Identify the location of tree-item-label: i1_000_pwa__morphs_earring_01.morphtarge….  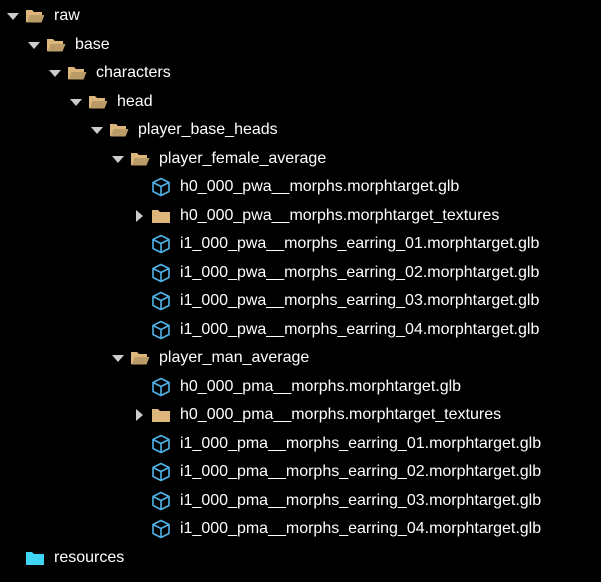
(360, 243).